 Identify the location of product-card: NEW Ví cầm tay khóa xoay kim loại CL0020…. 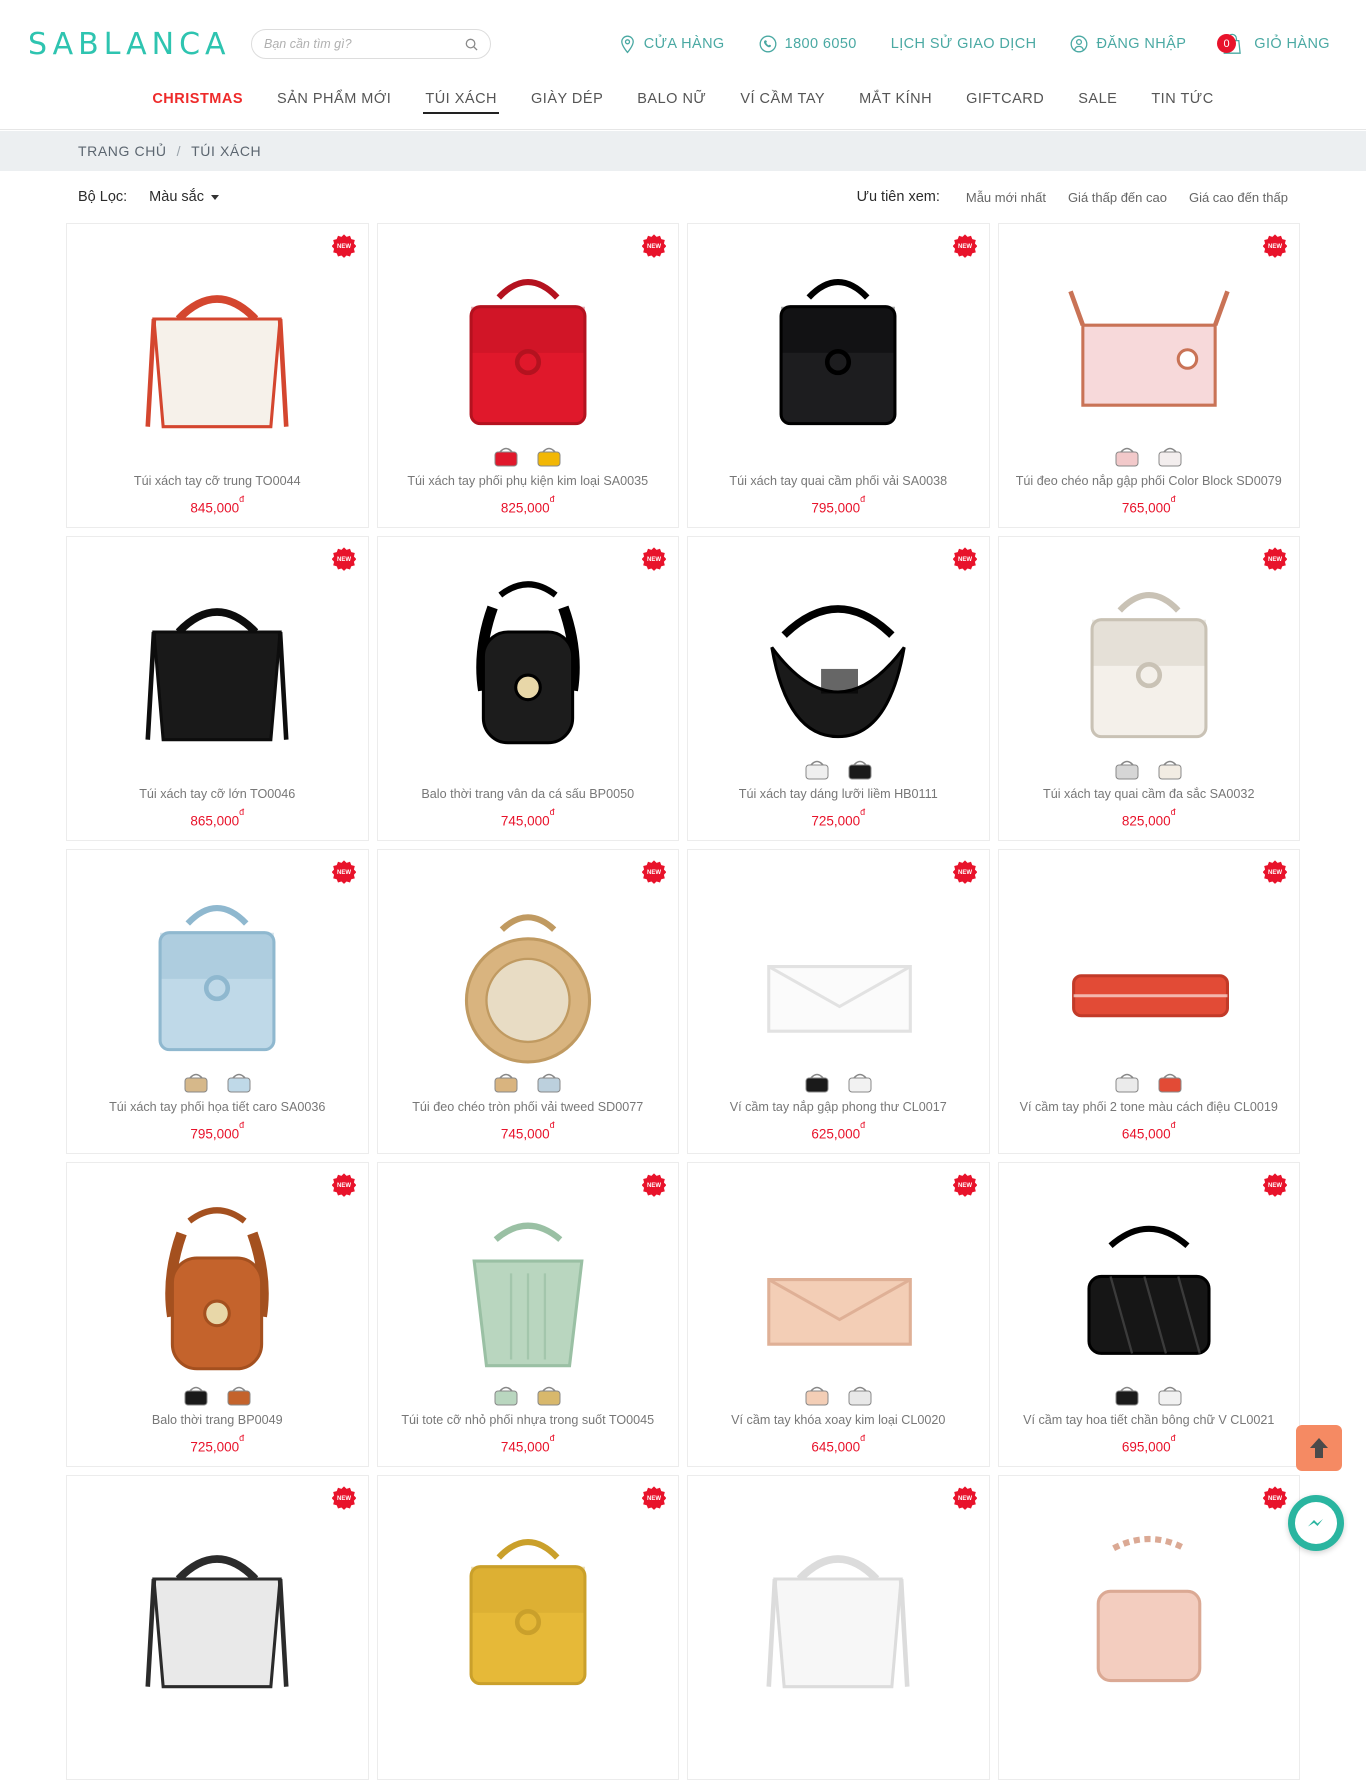
(838, 1314).